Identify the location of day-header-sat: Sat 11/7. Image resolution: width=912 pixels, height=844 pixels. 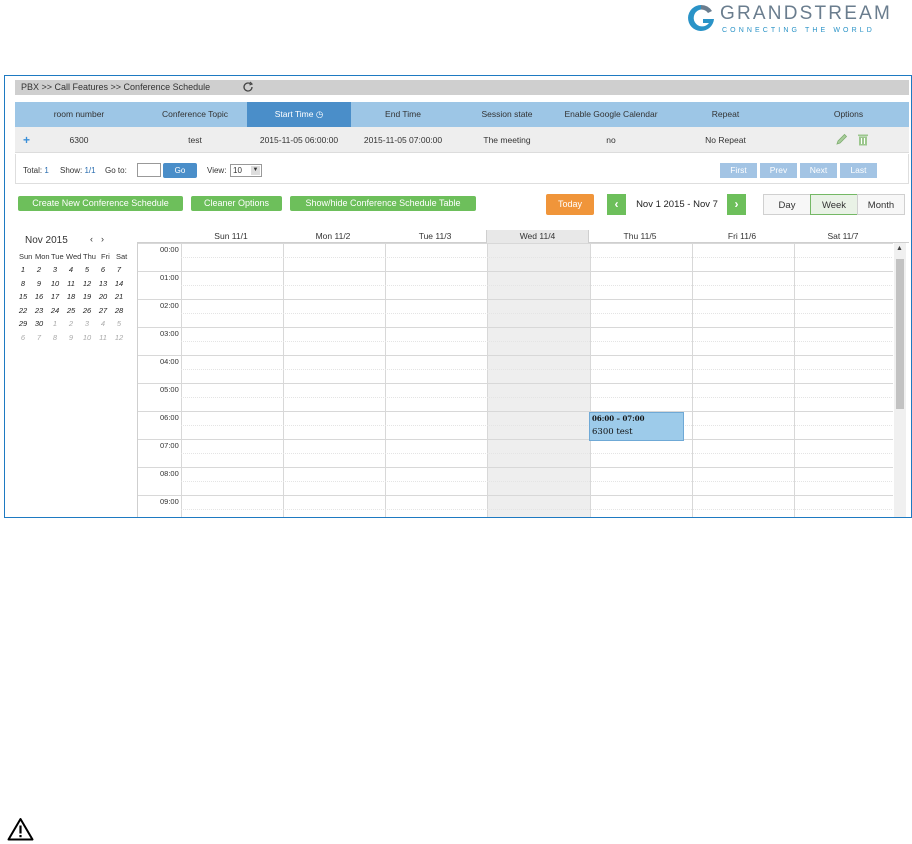
(843, 236).